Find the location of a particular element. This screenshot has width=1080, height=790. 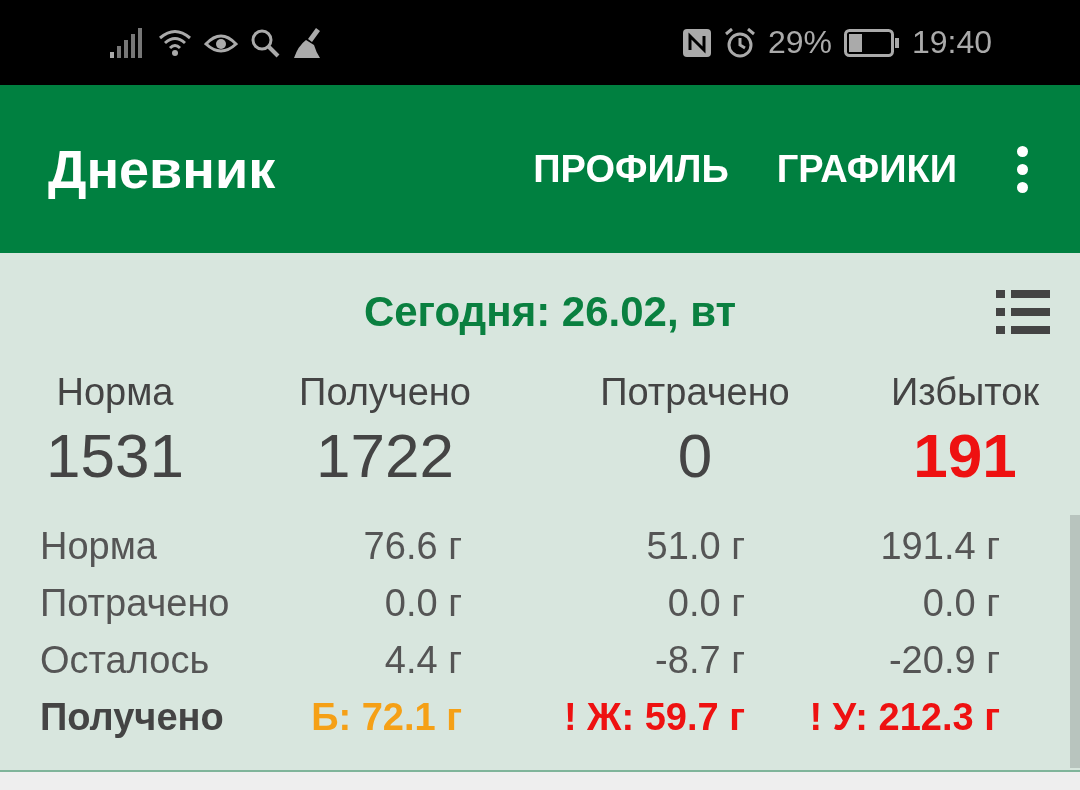

row-label: Норма is located at coordinates (99, 546).